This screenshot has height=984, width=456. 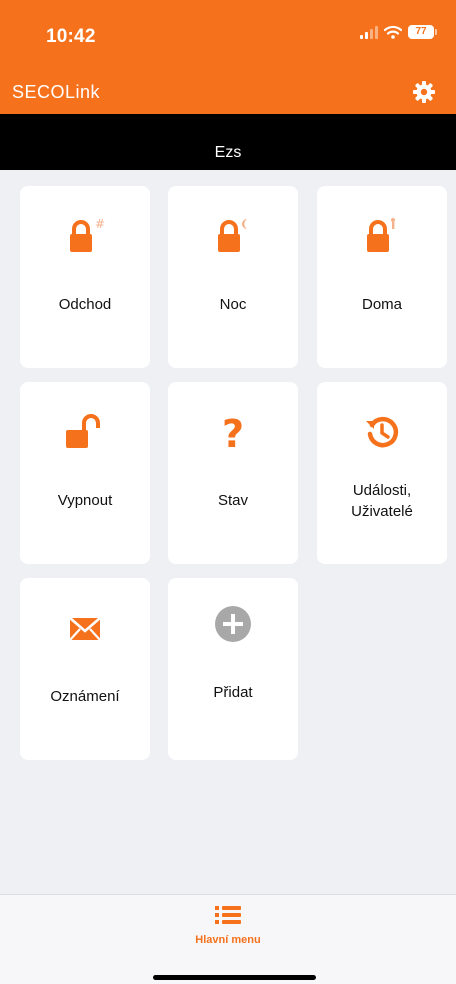 What do you see at coordinates (233, 236) in the screenshot?
I see `lock-night-icon` at bounding box center [233, 236].